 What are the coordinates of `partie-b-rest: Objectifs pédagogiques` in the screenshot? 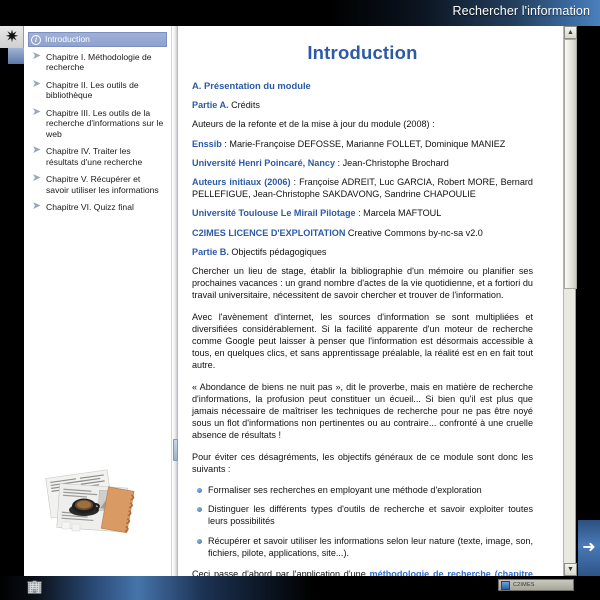 It's located at (277, 251).